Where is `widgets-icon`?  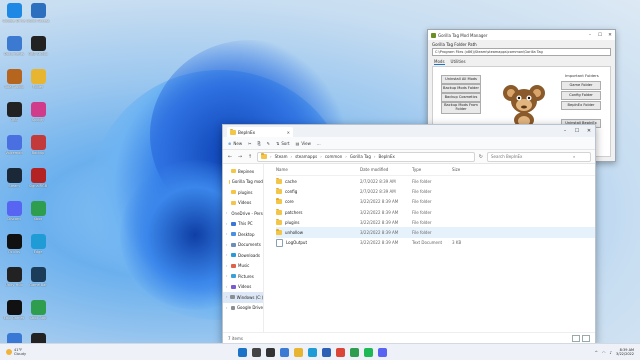
widgets-icon is located at coordinates (284, 352).